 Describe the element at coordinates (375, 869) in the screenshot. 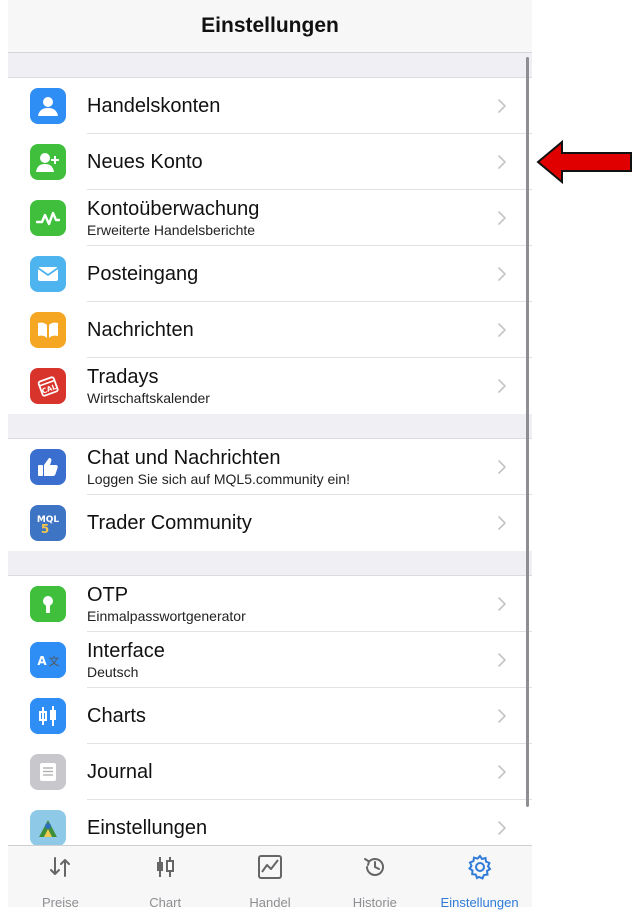

I see `history-clock-icon` at that location.